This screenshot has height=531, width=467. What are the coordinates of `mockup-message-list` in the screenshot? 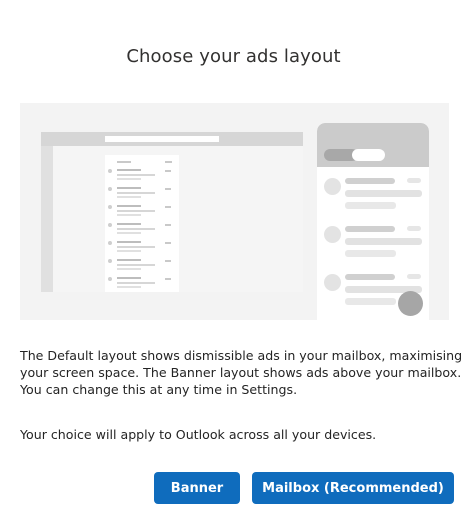 It's located at (142, 223).